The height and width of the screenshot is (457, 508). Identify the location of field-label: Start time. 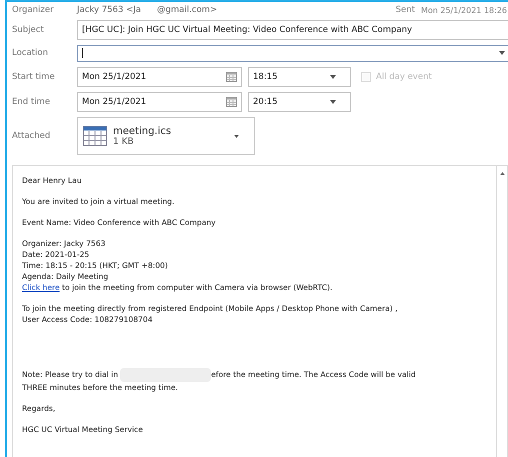
(33, 77).